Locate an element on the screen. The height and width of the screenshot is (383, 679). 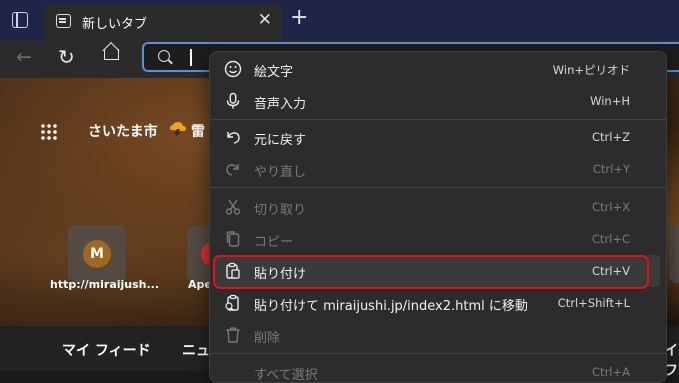
text-caret is located at coordinates (191, 57).